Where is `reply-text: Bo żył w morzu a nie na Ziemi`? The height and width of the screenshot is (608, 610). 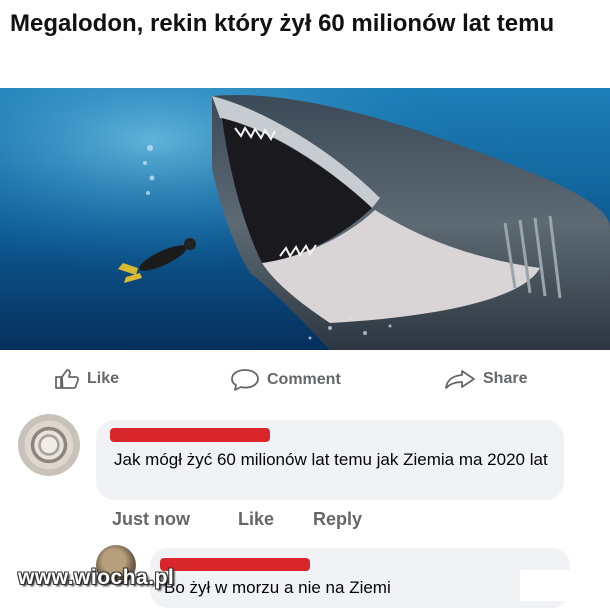
reply-text: Bo żył w morzu a nie na Ziemi is located at coordinates (277, 587).